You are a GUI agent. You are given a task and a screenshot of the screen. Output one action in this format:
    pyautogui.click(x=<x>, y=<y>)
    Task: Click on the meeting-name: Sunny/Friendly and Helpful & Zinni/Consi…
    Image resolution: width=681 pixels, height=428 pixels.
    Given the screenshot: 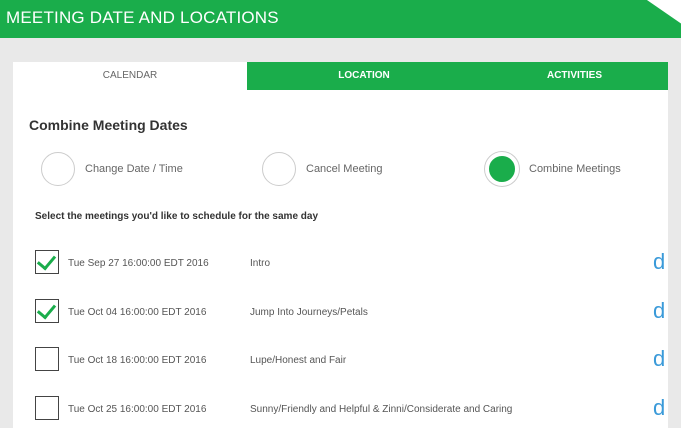 What is the action you would take?
    pyautogui.click(x=381, y=409)
    